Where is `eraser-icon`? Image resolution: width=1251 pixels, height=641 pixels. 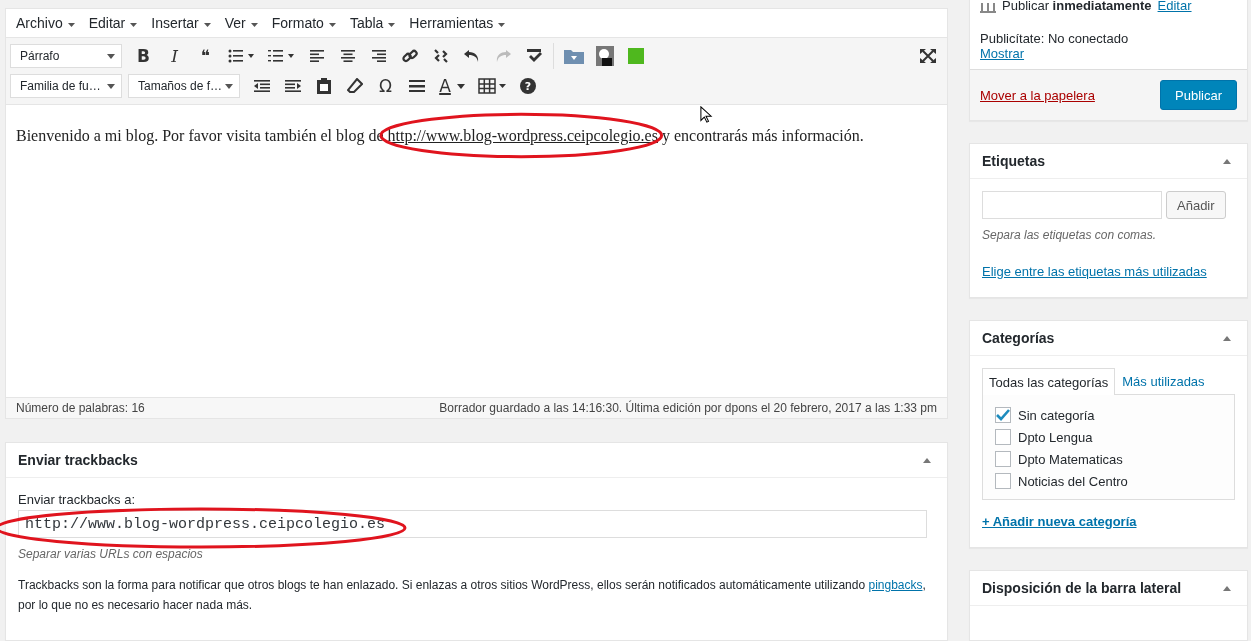
eraser-icon is located at coordinates (354, 86).